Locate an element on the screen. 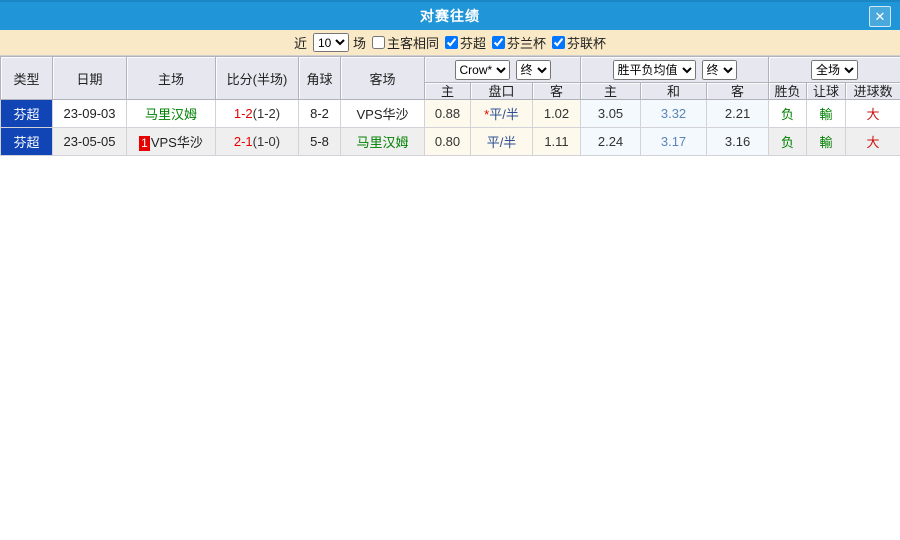 The width and height of the screenshot is (900, 540). handicap-cell: 平/半 is located at coordinates (501, 141).